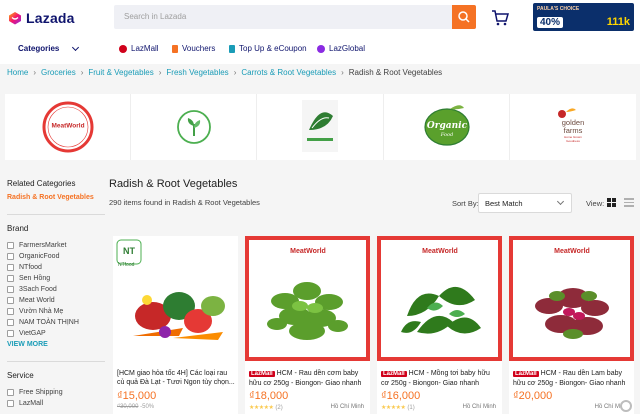  I want to click on chevron-down-icon, so click(560, 201).